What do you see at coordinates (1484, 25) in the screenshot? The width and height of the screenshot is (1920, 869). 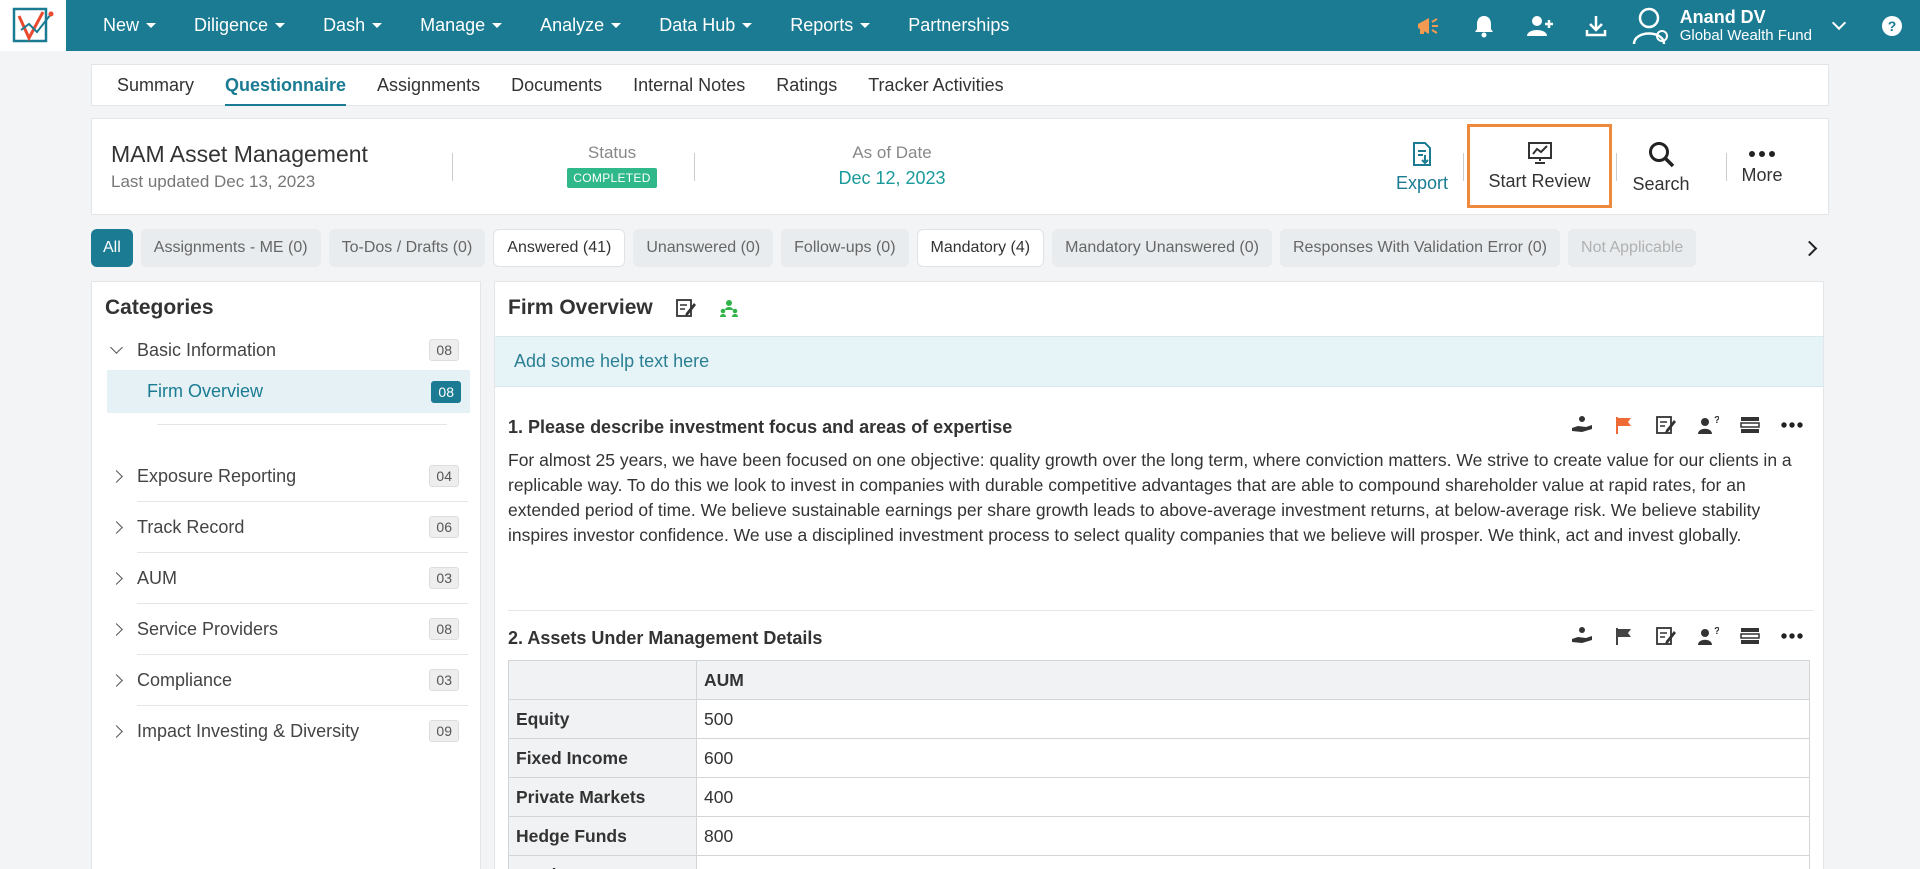 I see `bell-icon` at bounding box center [1484, 25].